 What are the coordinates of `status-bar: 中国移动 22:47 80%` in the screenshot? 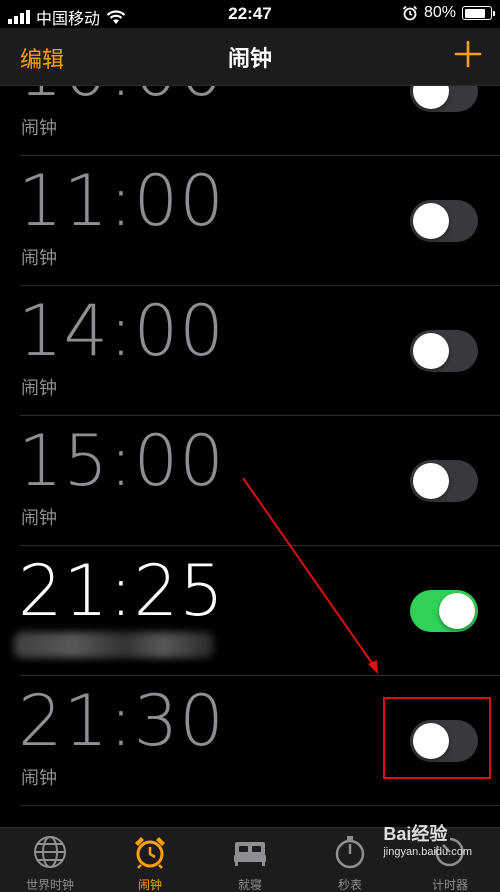 It's located at (250, 14).